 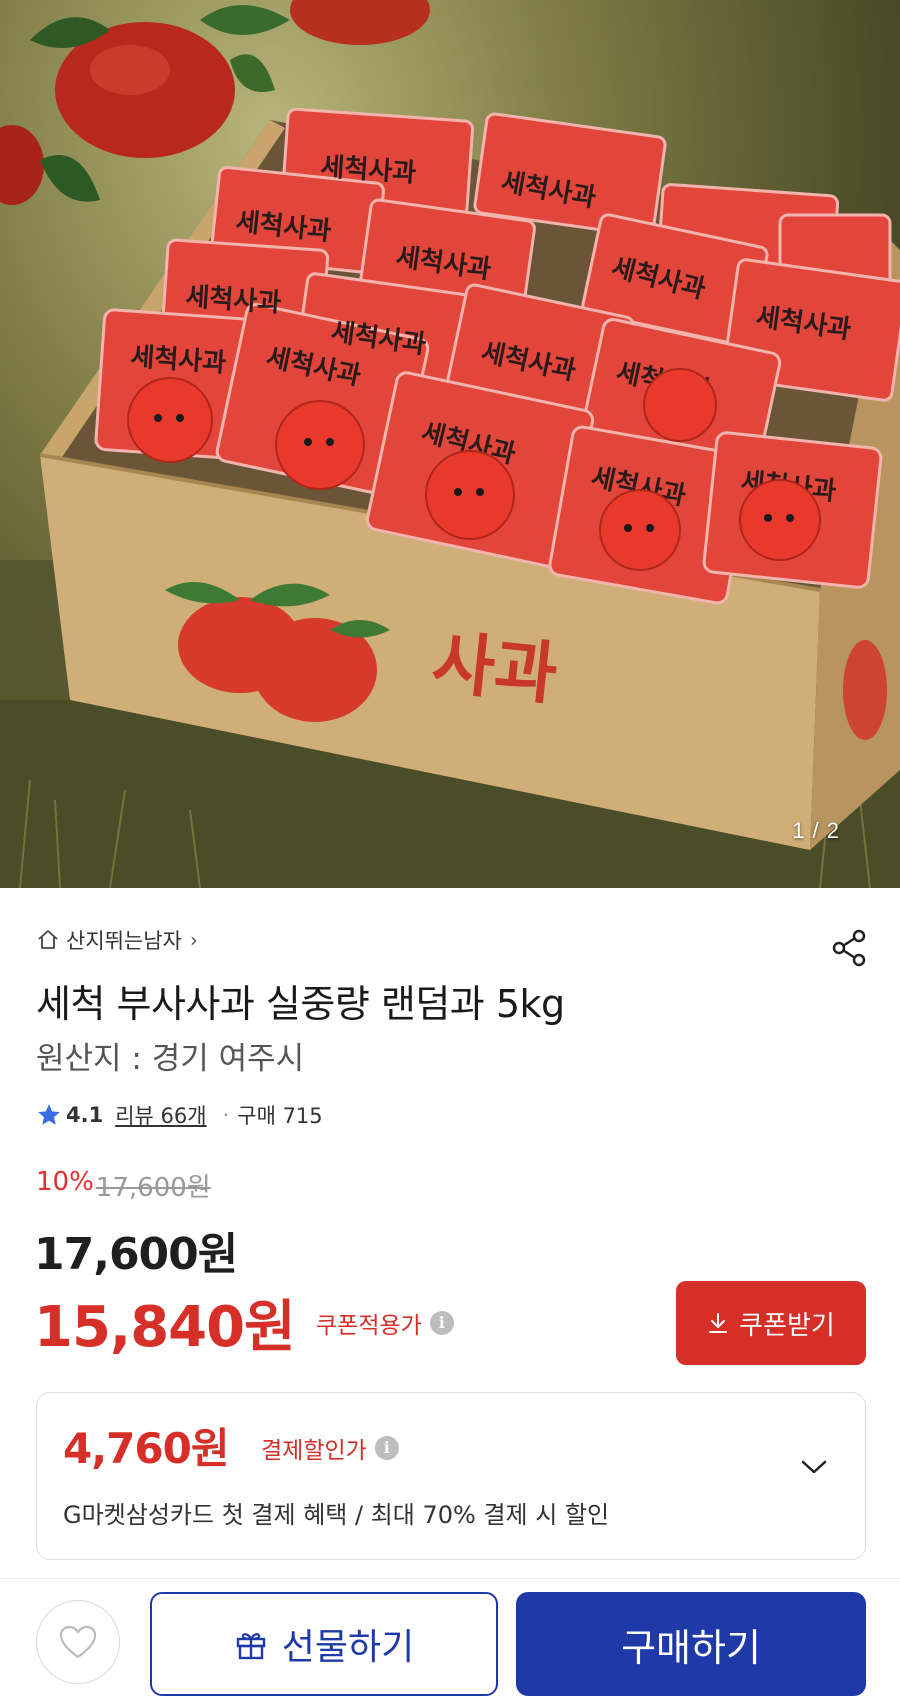 What do you see at coordinates (160, 1115) in the screenshot?
I see `review-link: 리뷰 66개` at bounding box center [160, 1115].